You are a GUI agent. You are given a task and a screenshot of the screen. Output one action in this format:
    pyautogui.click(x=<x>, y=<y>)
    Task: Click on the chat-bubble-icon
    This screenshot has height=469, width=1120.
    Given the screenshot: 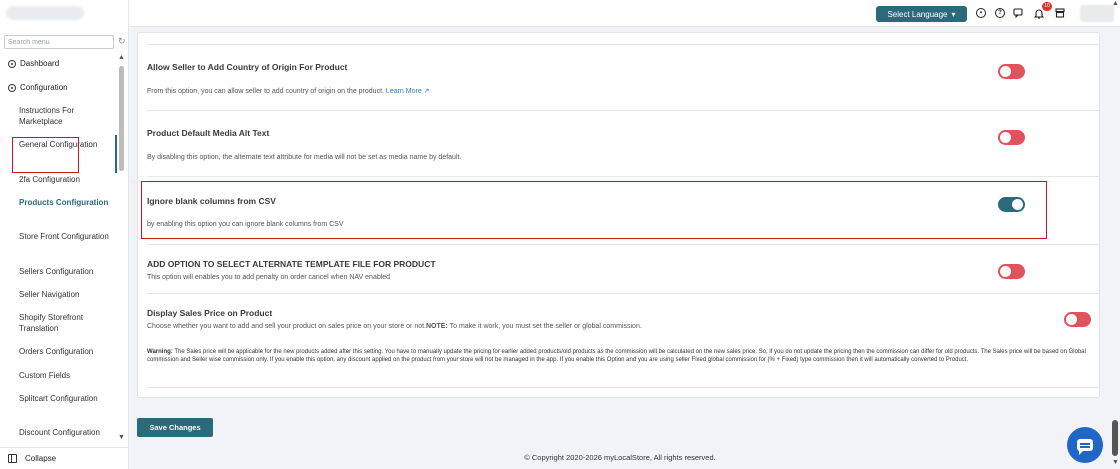 What is the action you would take?
    pyautogui.click(x=1085, y=447)
    